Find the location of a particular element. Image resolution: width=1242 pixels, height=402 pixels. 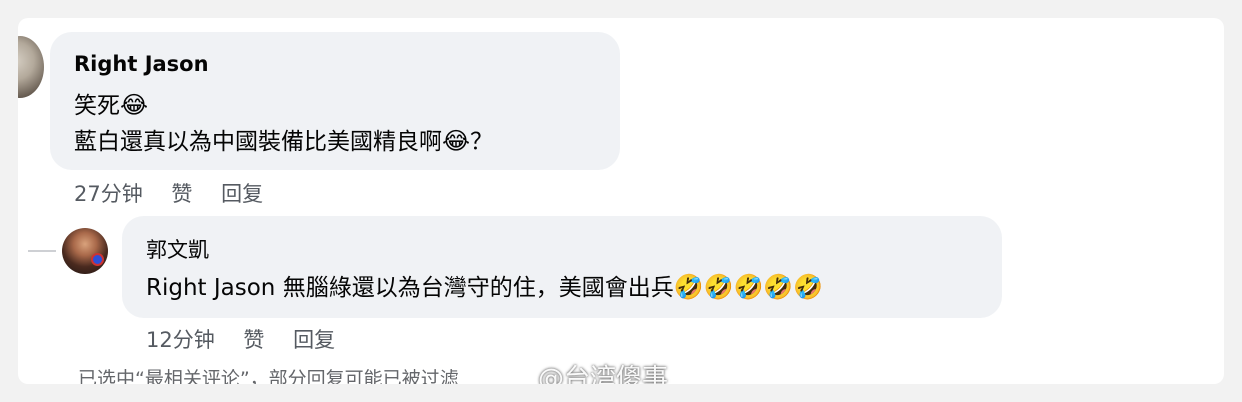

comment-text-line: 藍白還真以為中國裝備比美國精良啊😂？ is located at coordinates (283, 139).